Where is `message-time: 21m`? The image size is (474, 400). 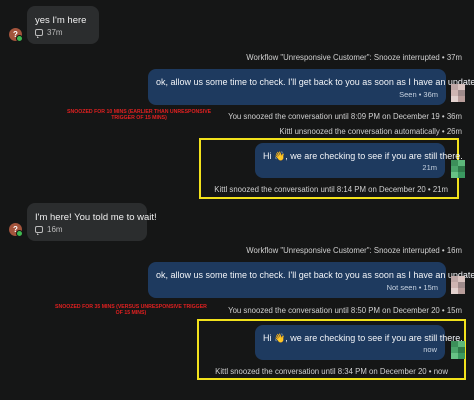
message-time: 21m is located at coordinates (429, 167).